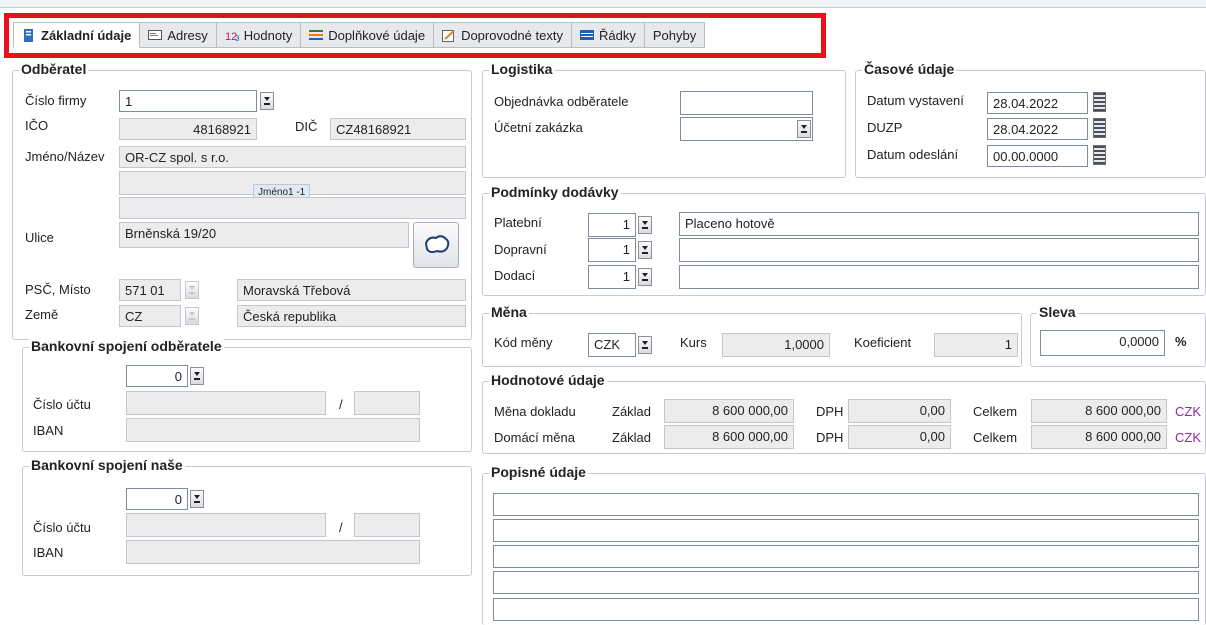  What do you see at coordinates (387, 403) in the screenshot?
I see `kod-banky-field` at bounding box center [387, 403].